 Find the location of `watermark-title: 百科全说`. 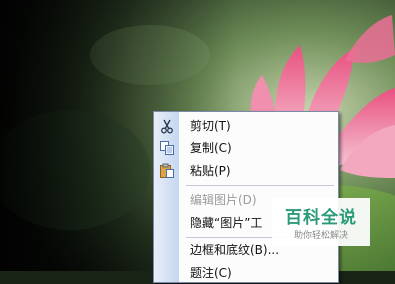

watermark-title: 百科全说 is located at coordinates (321, 218).